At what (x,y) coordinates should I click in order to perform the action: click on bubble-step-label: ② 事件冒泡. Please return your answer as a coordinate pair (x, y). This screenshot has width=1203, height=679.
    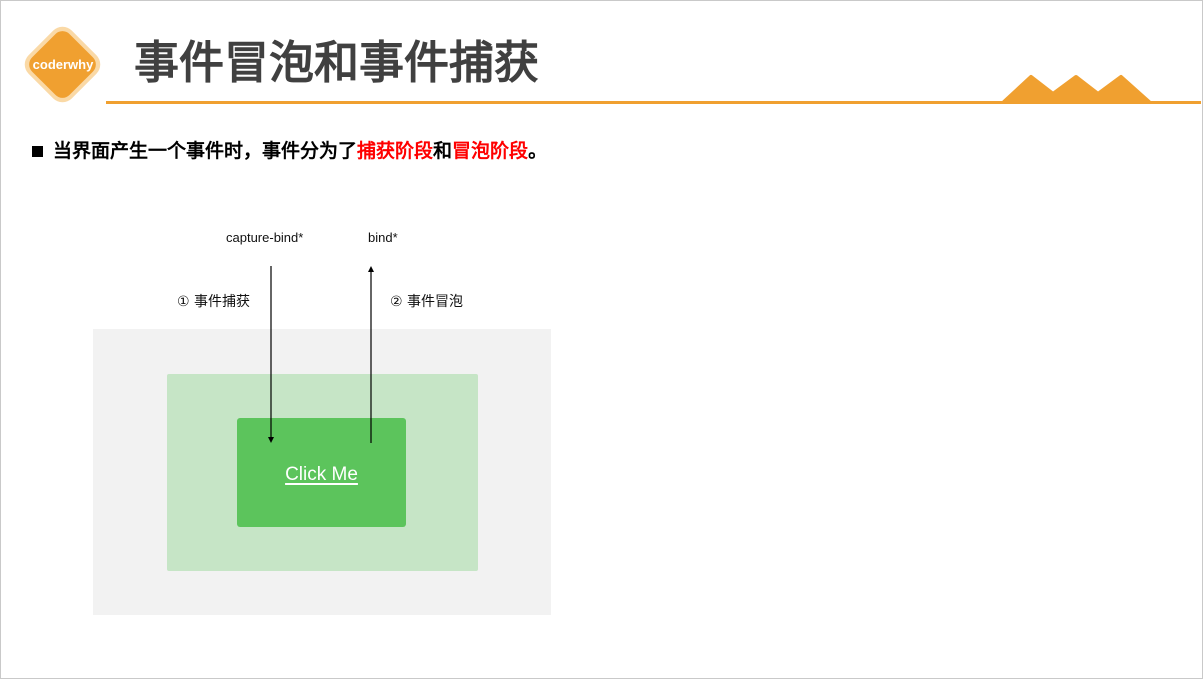
    Looking at the image, I should click on (427, 302).